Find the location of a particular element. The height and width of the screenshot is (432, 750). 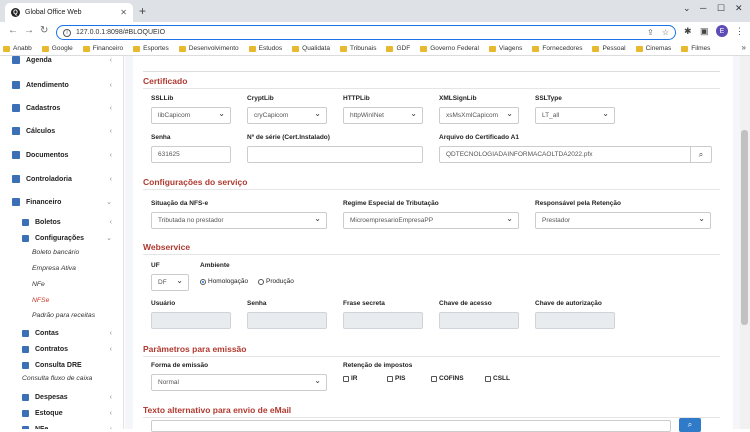

producao-radio: Produção is located at coordinates (276, 281).